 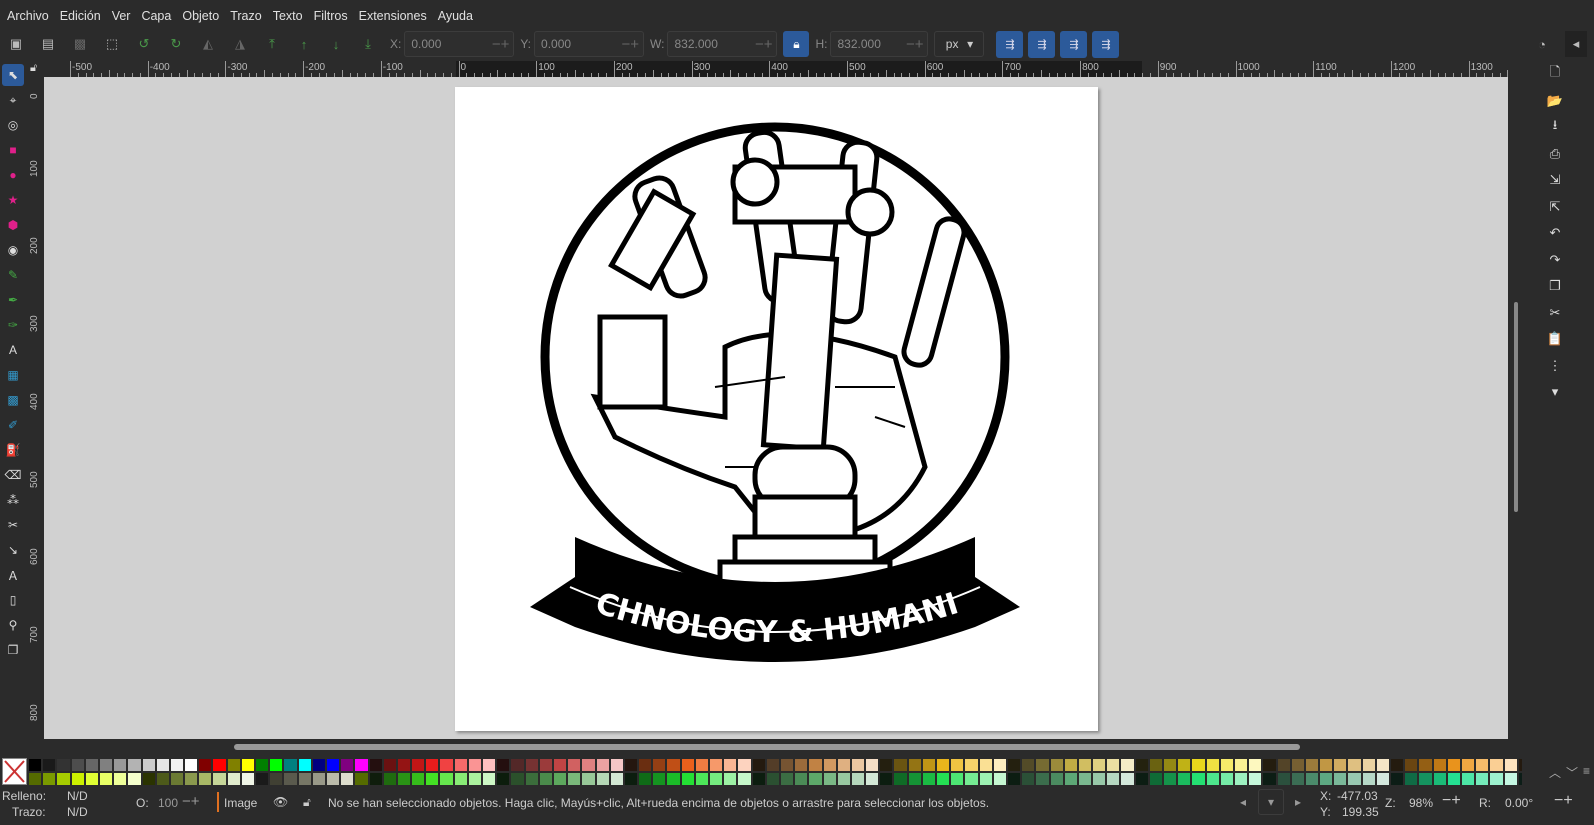 I want to click on mesh-tool-icon: ▩, so click(x=13, y=400).